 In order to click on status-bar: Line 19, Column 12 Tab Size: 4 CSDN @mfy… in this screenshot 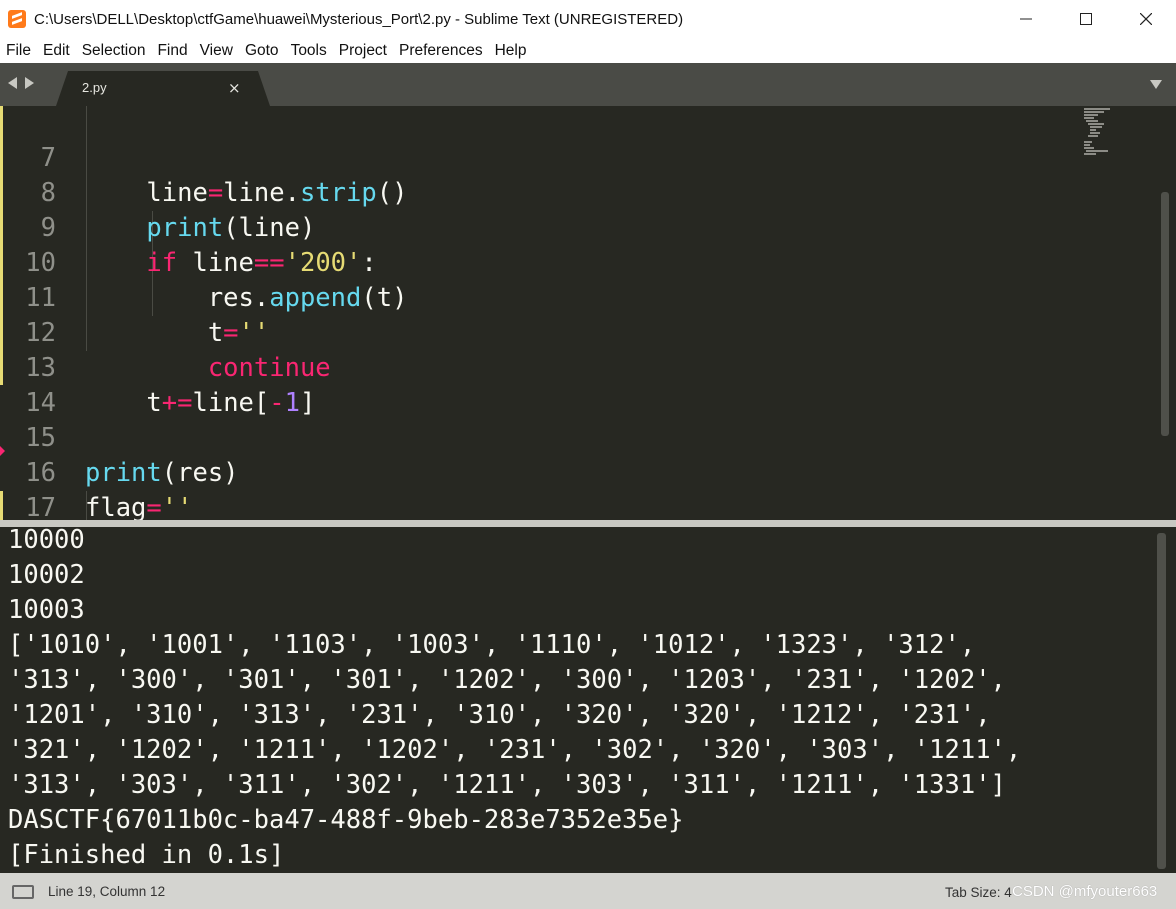, I will do `click(588, 891)`.